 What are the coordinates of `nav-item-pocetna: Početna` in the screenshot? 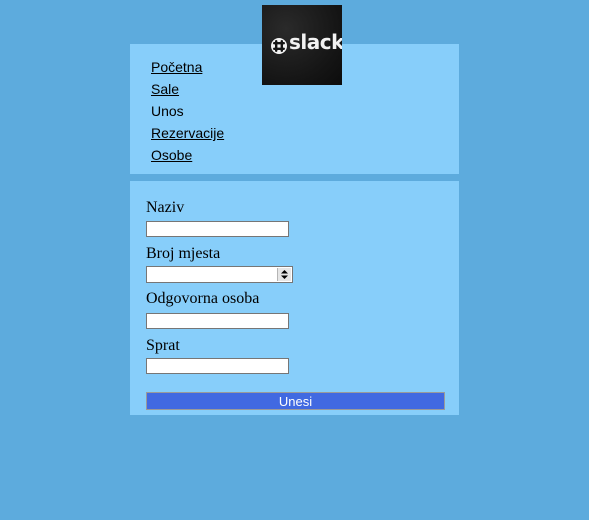 It's located at (187, 69).